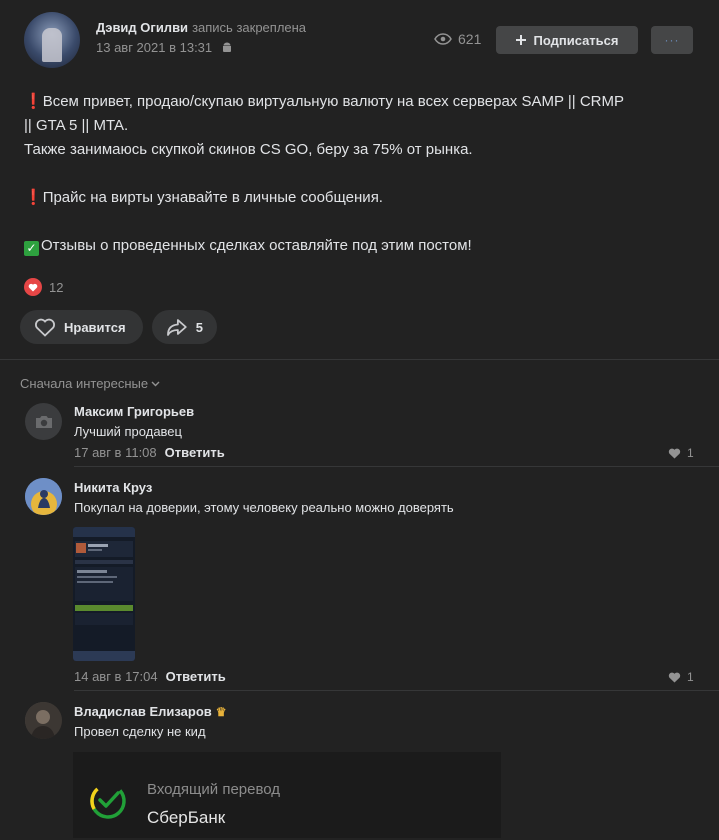 The height and width of the screenshot is (840, 719). I want to click on check-mark-icon: ✓, so click(31, 248).